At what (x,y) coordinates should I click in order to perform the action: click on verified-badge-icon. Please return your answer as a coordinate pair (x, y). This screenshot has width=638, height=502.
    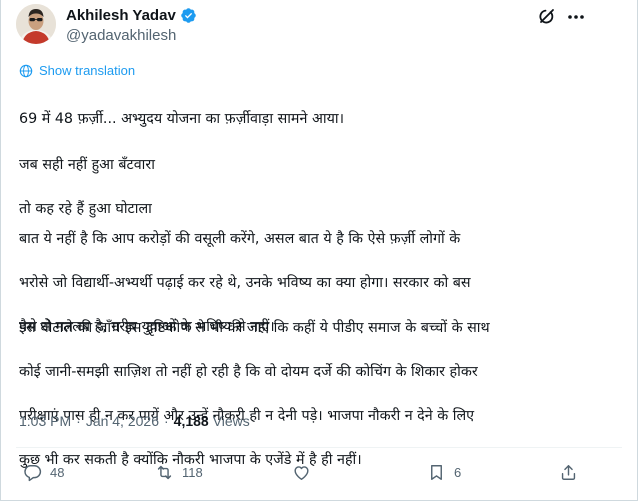
    Looking at the image, I should click on (188, 15).